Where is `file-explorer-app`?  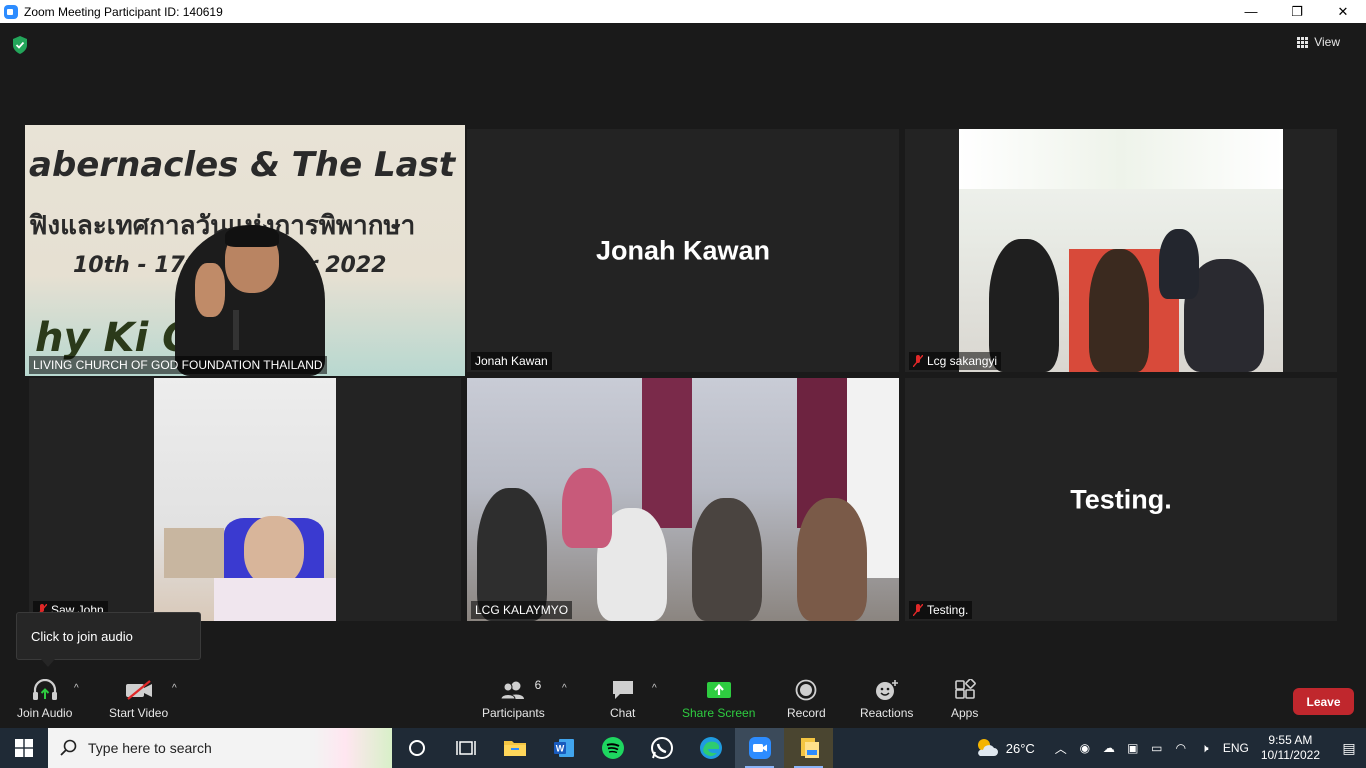
file-explorer-app is located at coordinates (514, 748).